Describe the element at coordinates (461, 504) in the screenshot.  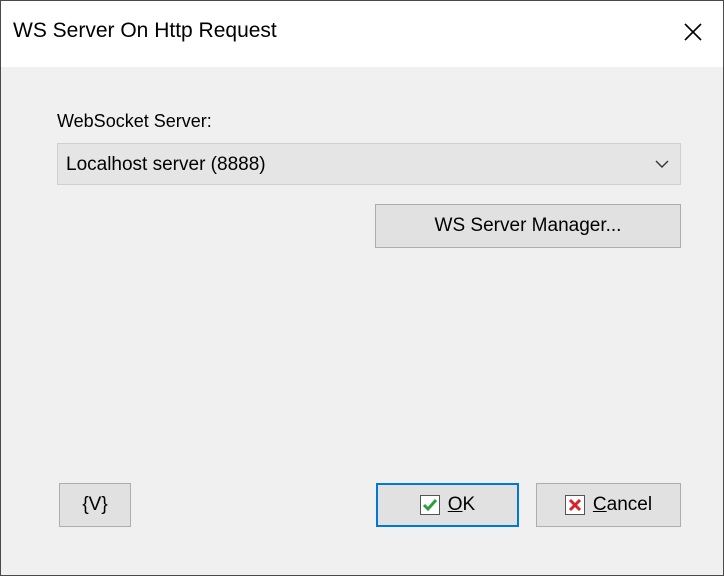
I see `ok-button-label: OK` at that location.